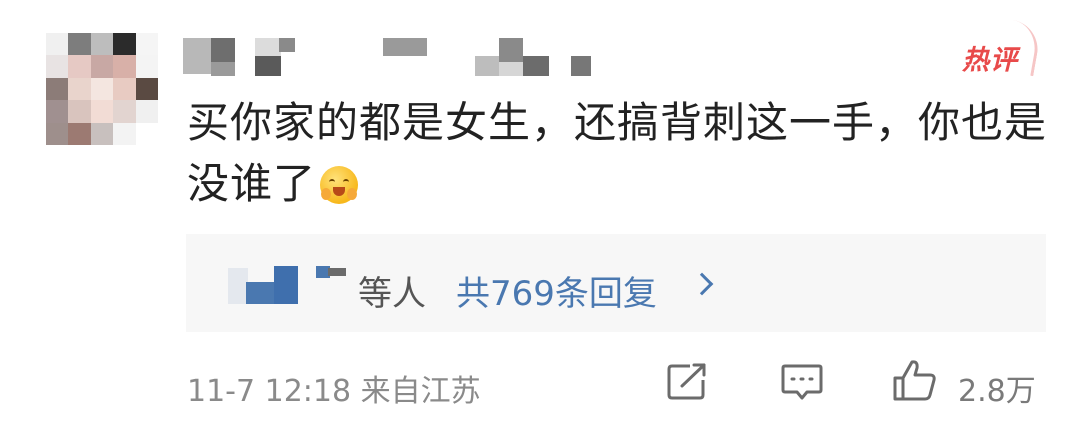  What do you see at coordinates (339, 185) in the screenshot?
I see `blush-hug-emoji-icon` at bounding box center [339, 185].